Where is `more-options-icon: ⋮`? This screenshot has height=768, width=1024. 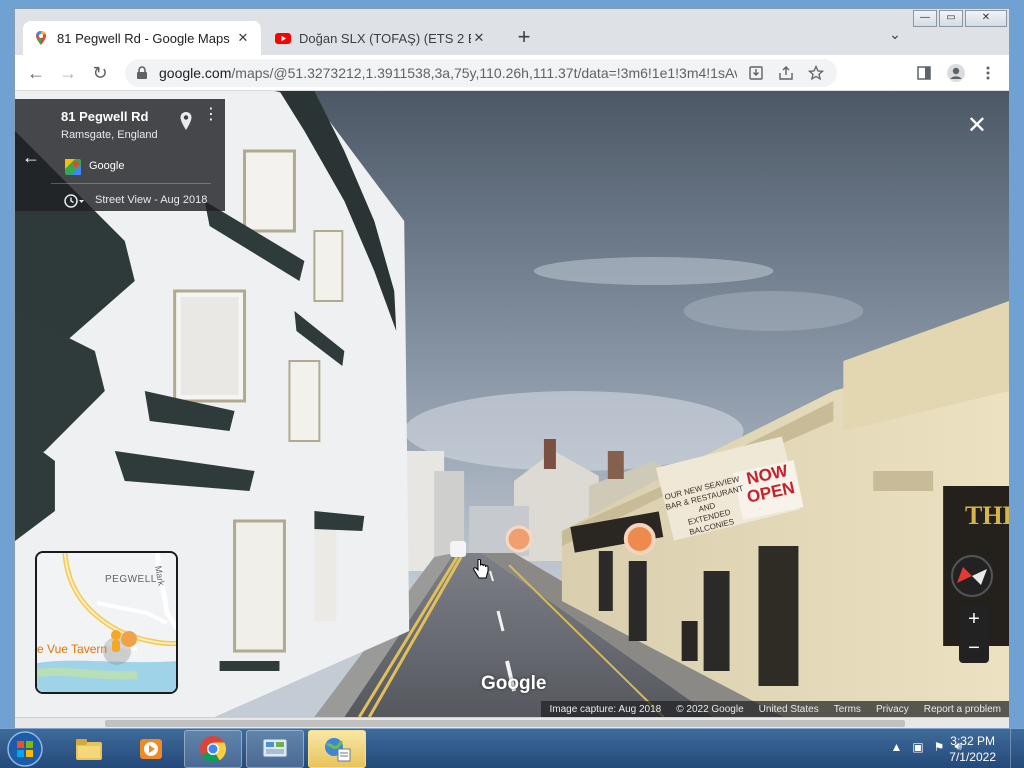
more-options-icon: ⋮ is located at coordinates (211, 115).